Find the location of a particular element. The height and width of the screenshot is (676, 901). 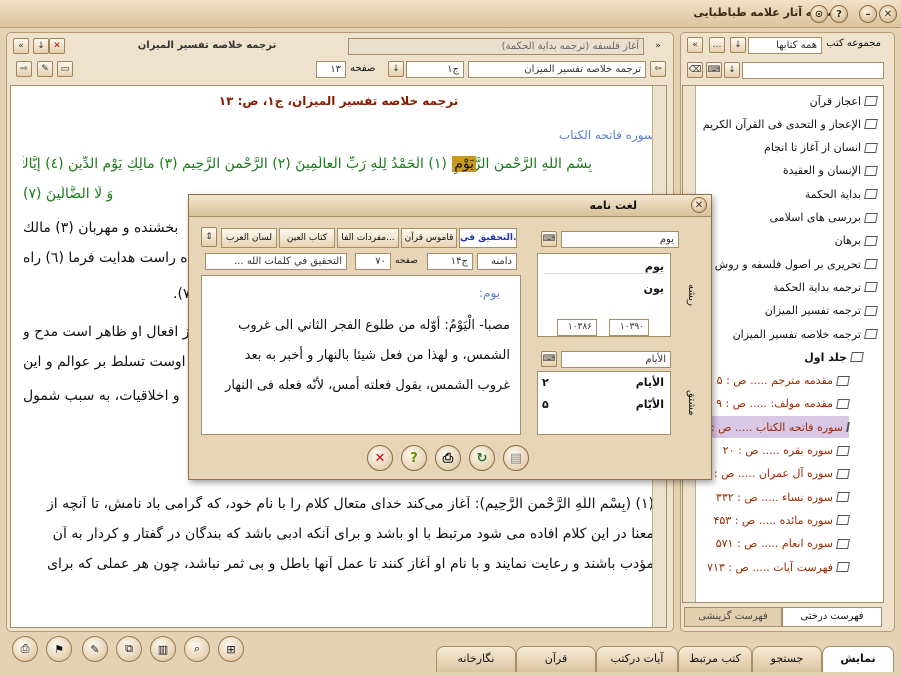

tree-item: برهان is located at coordinates (856, 241).